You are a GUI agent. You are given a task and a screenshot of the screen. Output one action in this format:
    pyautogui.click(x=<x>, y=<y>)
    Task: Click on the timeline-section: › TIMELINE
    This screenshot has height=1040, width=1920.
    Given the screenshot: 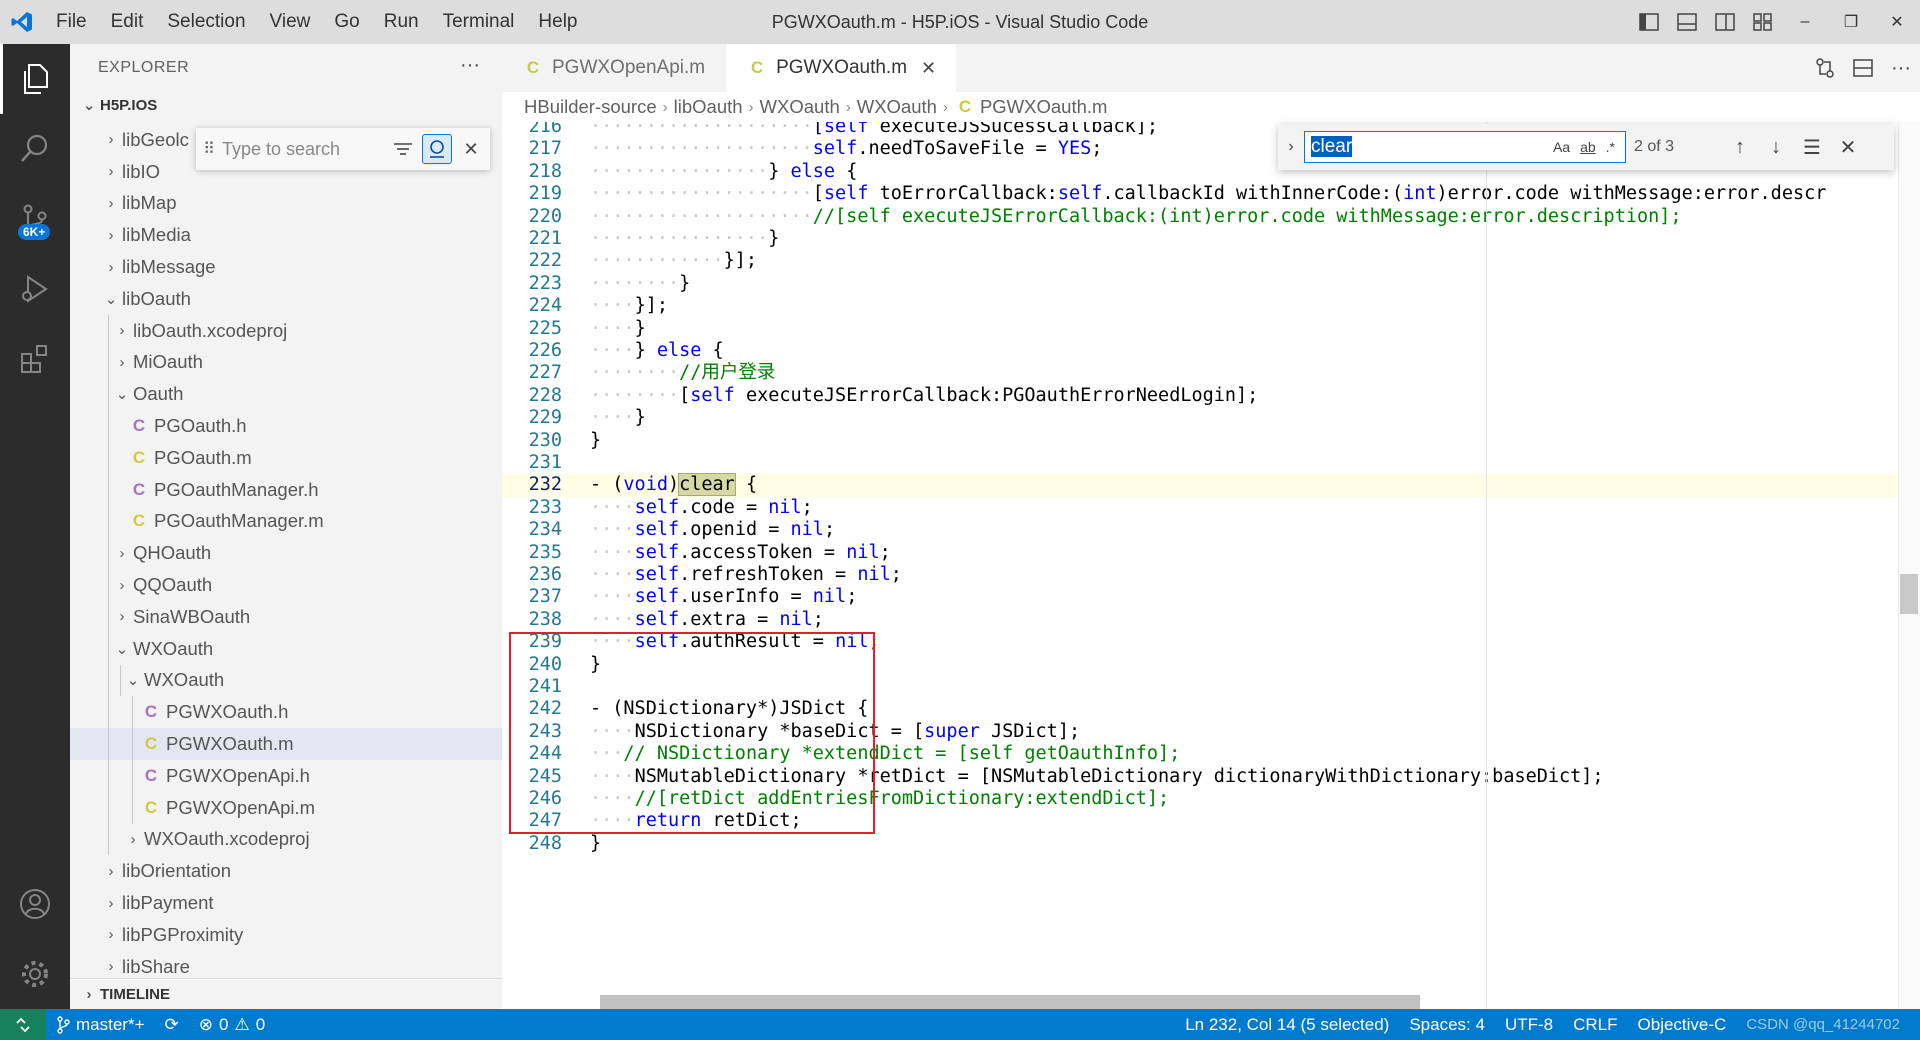 What is the action you would take?
    pyautogui.click(x=286, y=993)
    